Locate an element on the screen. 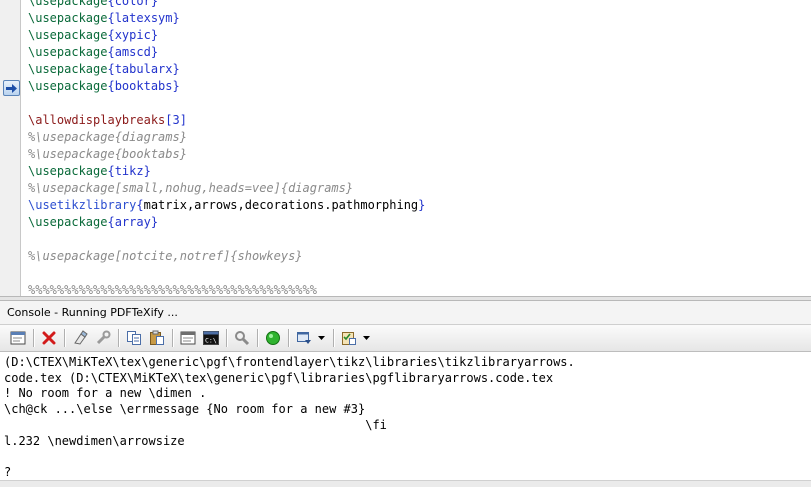  code-token: {array} is located at coordinates (133, 222).